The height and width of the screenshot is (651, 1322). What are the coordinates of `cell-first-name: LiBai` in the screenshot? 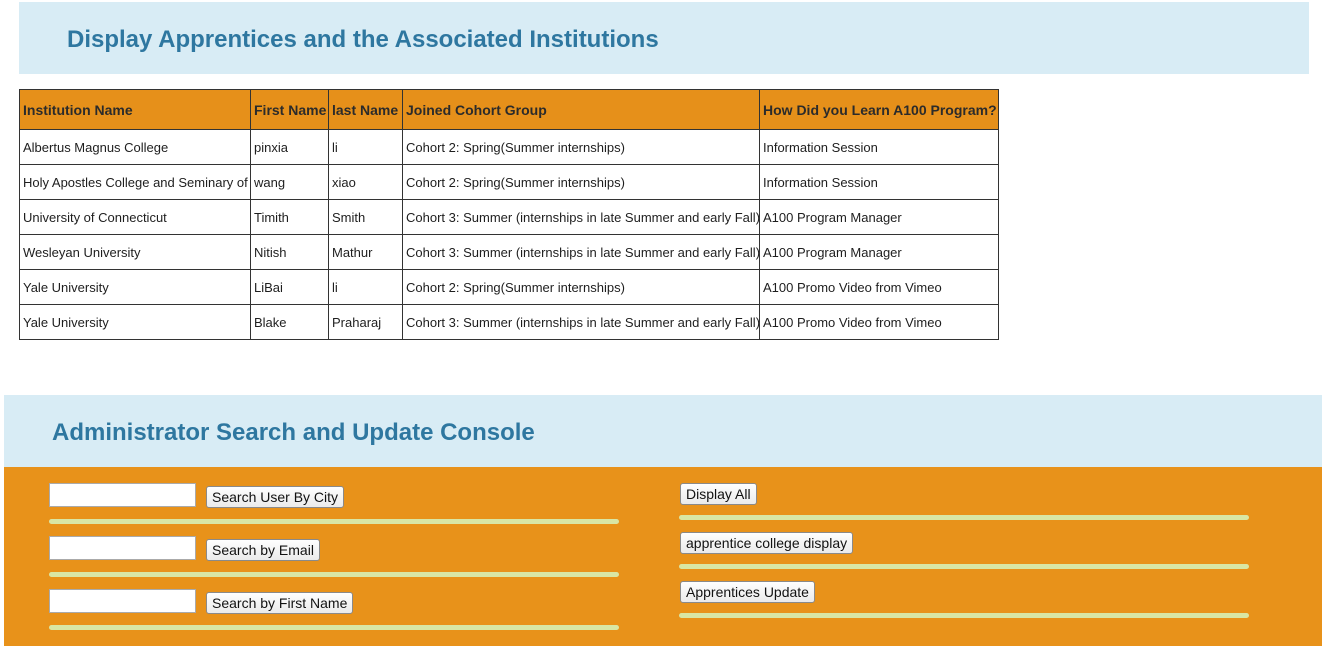 It's located at (289, 287).